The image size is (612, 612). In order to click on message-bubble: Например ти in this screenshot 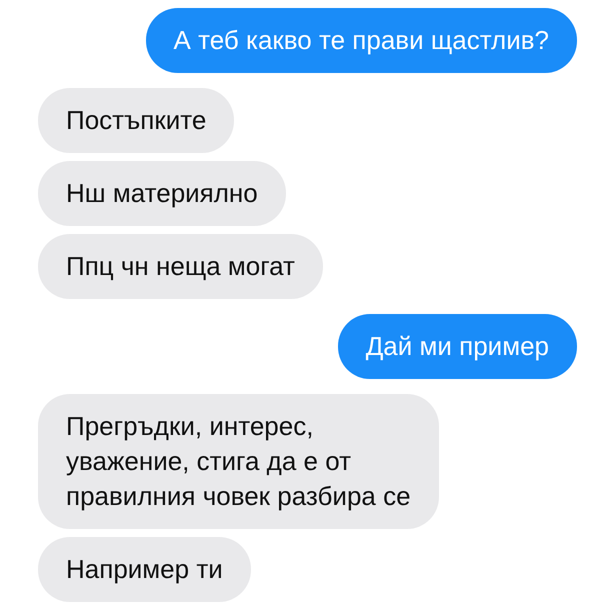, I will do `click(144, 569)`.